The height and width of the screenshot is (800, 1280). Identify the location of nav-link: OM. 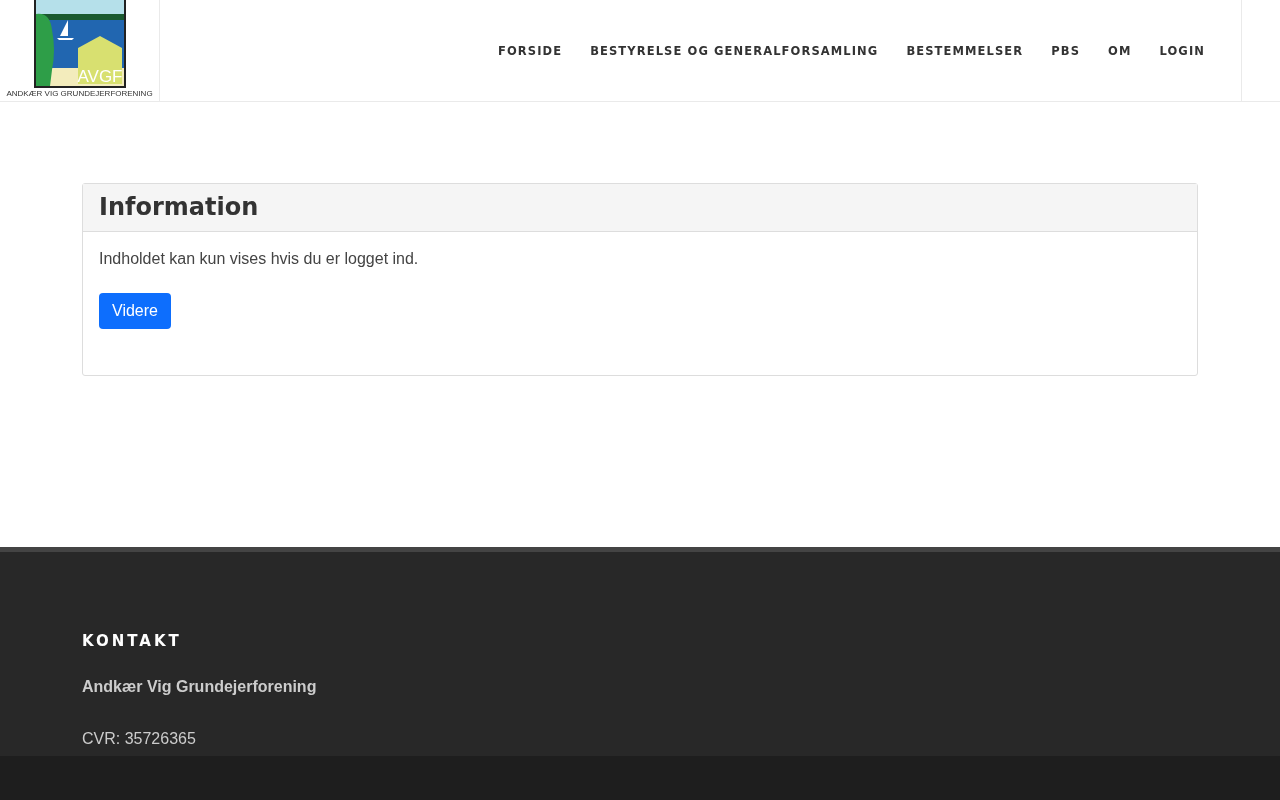
(1120, 50).